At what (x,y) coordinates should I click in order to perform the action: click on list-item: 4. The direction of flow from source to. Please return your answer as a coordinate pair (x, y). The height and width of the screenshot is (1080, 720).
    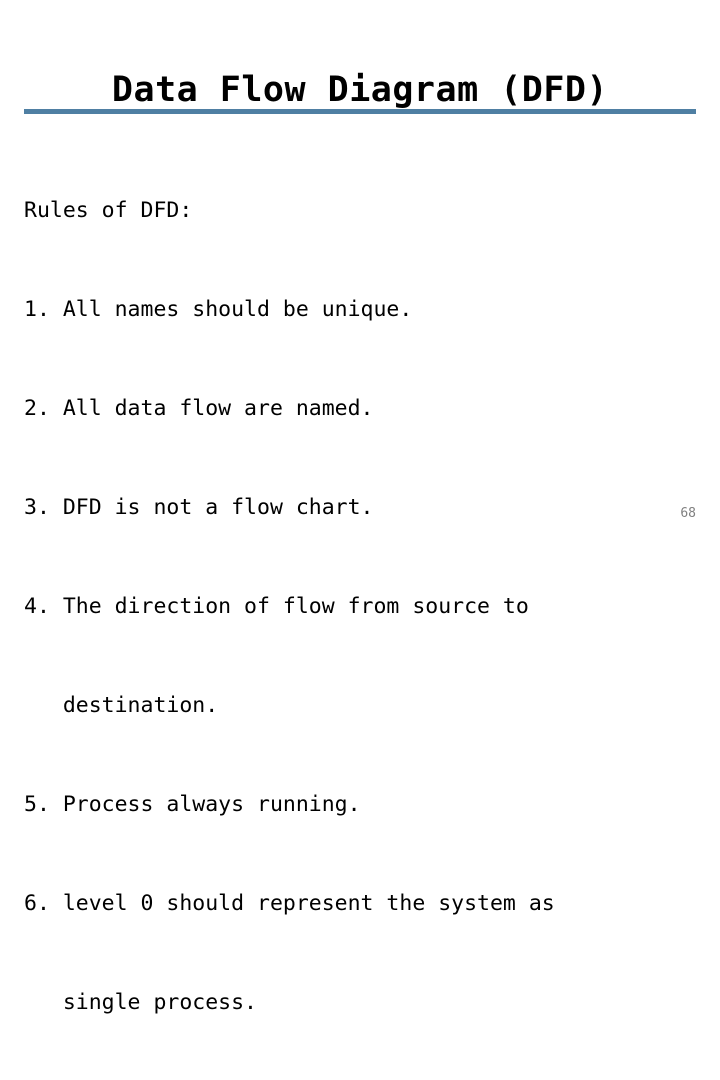
    Looking at the image, I should click on (276, 606).